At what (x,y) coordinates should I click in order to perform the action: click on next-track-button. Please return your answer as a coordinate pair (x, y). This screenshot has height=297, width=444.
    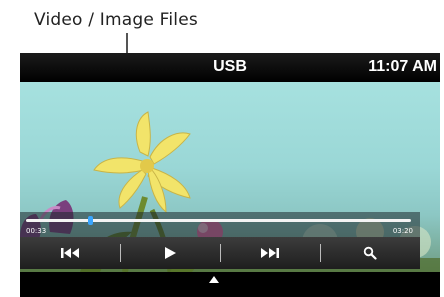
    Looking at the image, I should click on (270, 253).